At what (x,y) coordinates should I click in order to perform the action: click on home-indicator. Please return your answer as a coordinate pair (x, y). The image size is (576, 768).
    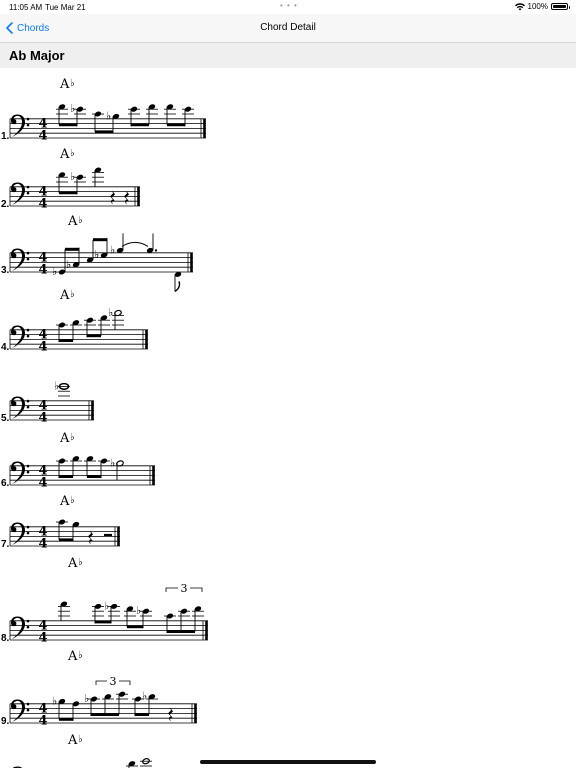
    Looking at the image, I should click on (288, 762).